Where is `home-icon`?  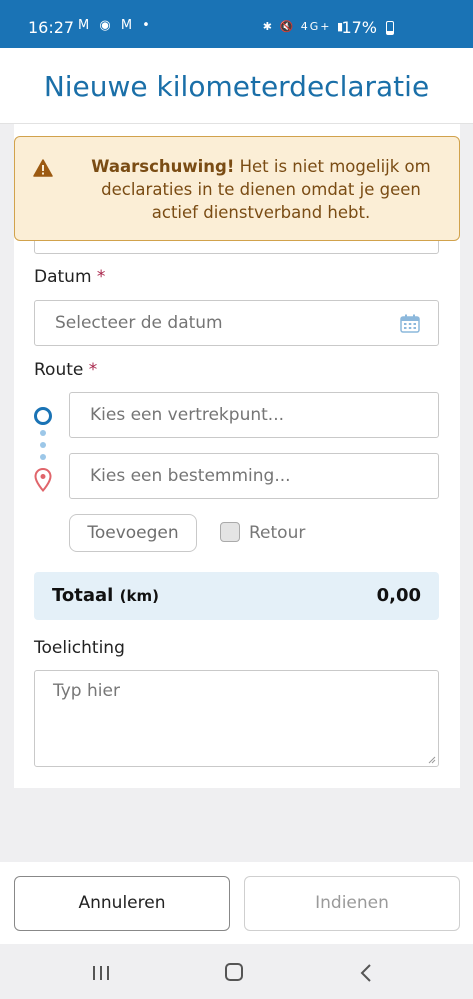 home-icon is located at coordinates (234, 972).